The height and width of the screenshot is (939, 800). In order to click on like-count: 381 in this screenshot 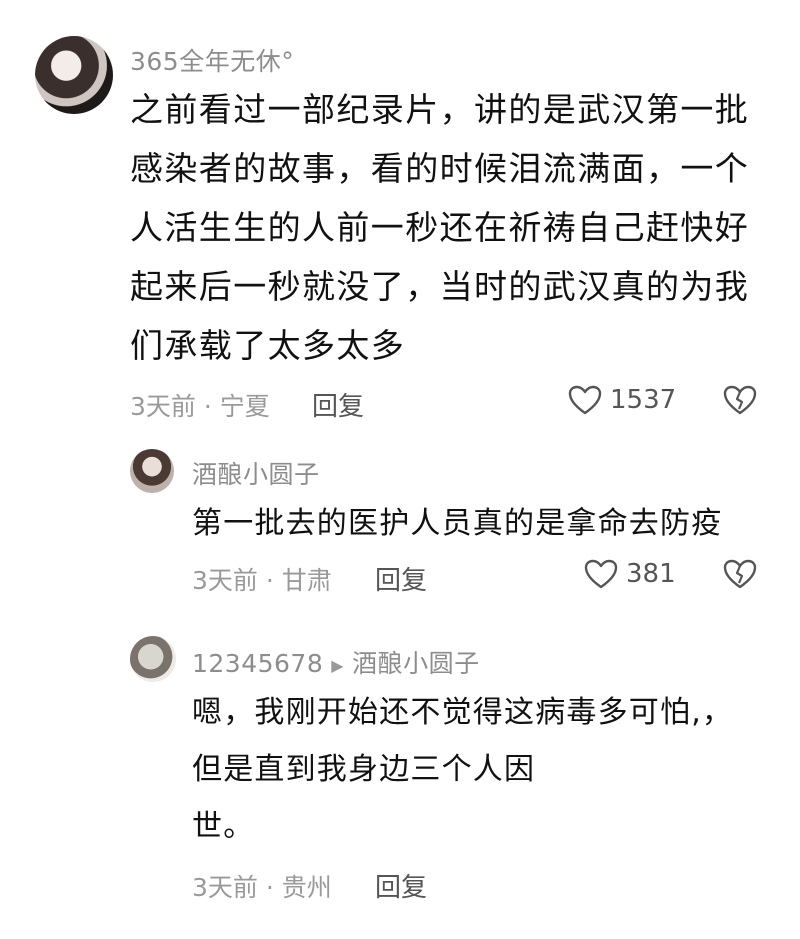, I will do `click(651, 574)`.